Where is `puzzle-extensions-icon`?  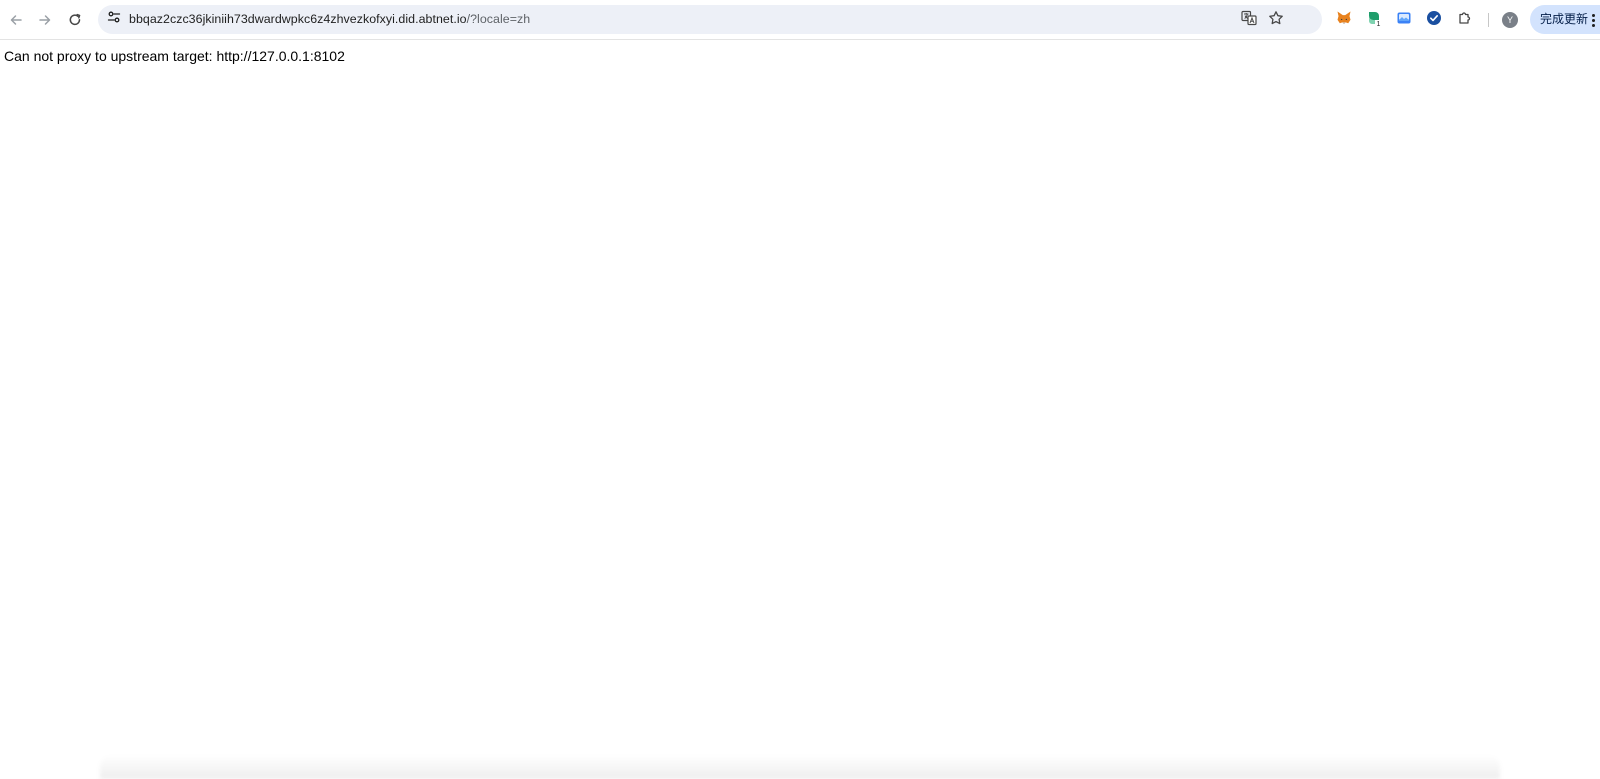
puzzle-extensions-icon is located at coordinates (1465, 20).